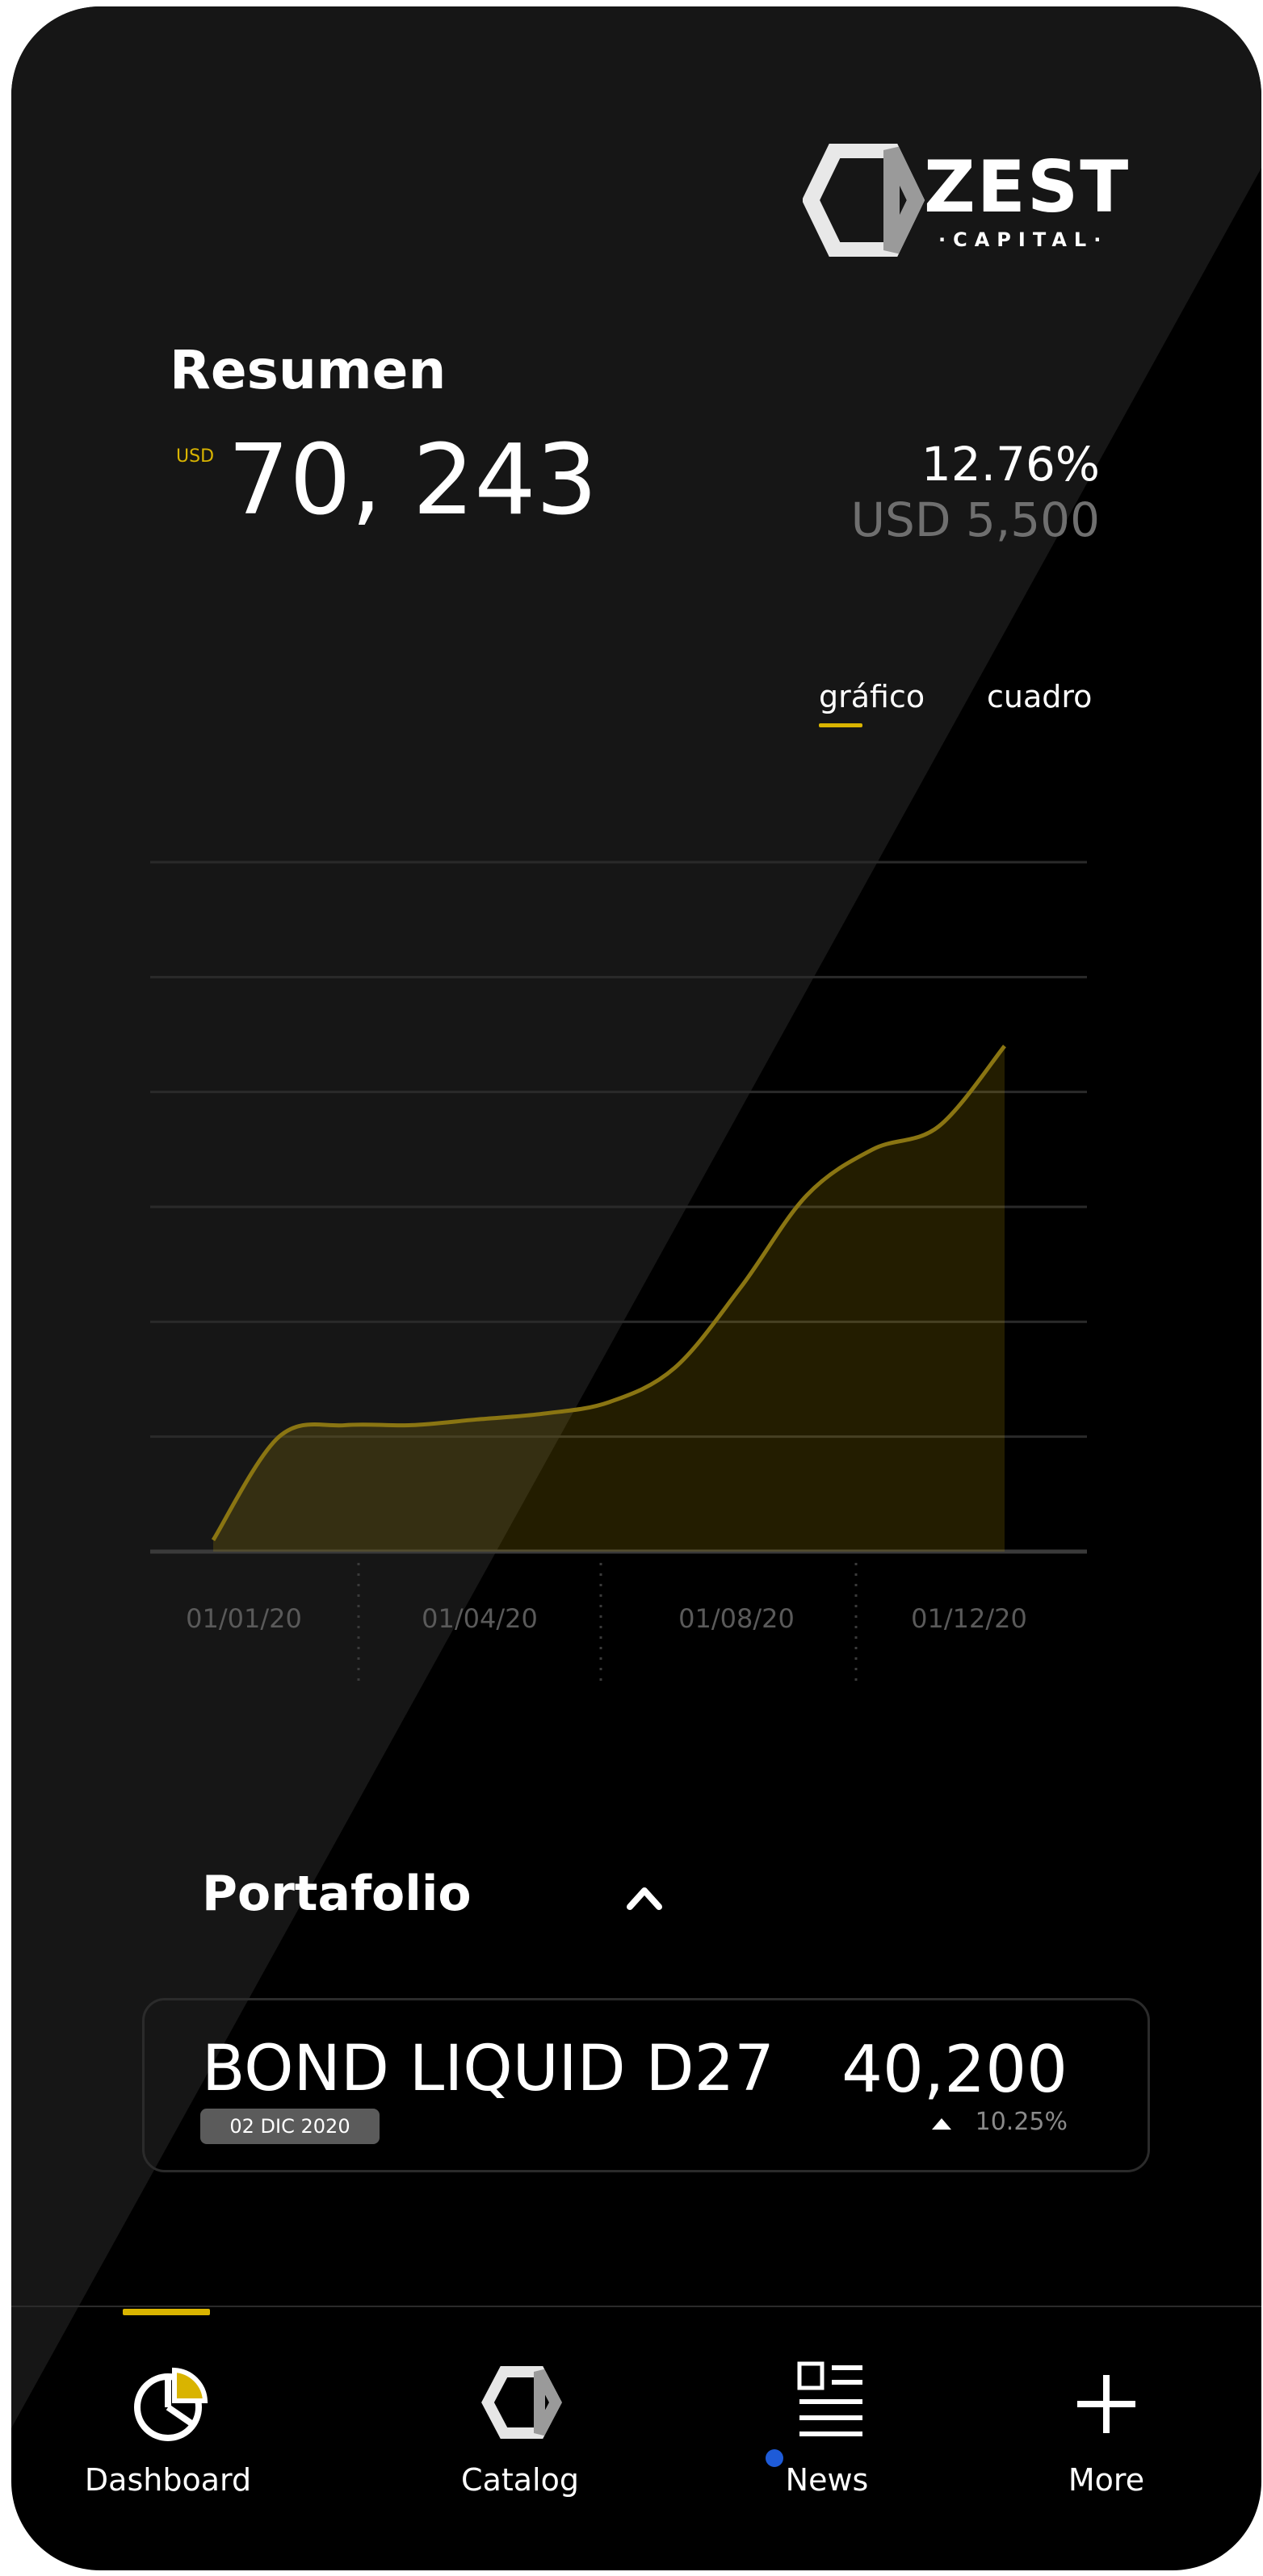 The image size is (1263, 2576). Describe the element at coordinates (167, 2312) in the screenshot. I see `nav-active-indicator` at that location.